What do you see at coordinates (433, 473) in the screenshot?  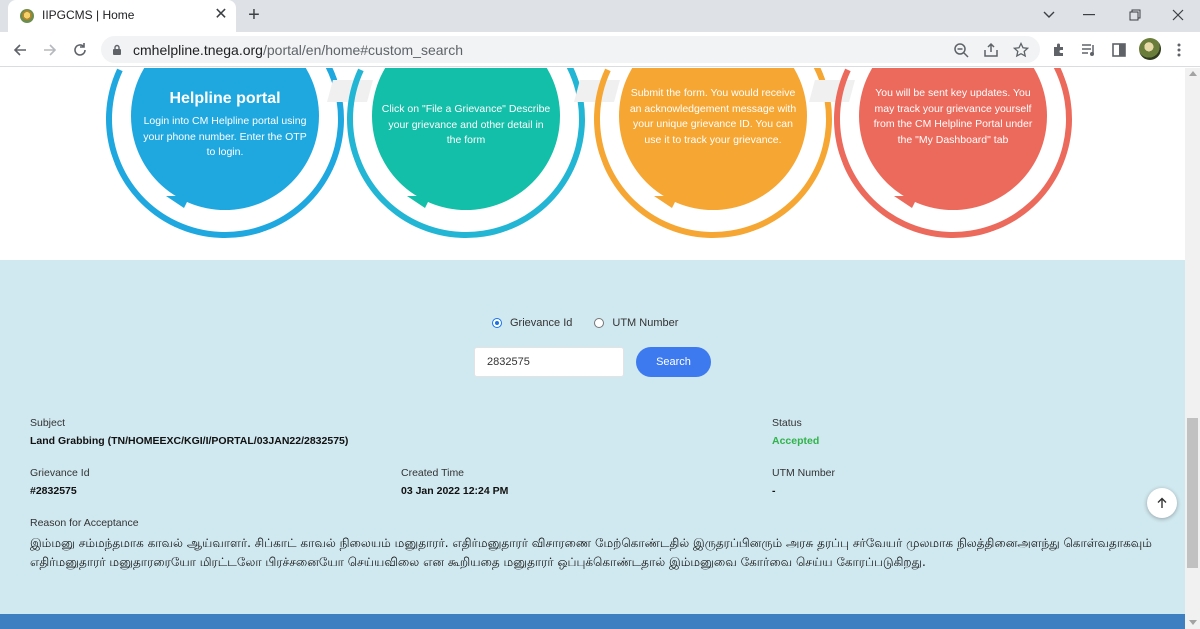 I see `created-time-label: Created Time` at bounding box center [433, 473].